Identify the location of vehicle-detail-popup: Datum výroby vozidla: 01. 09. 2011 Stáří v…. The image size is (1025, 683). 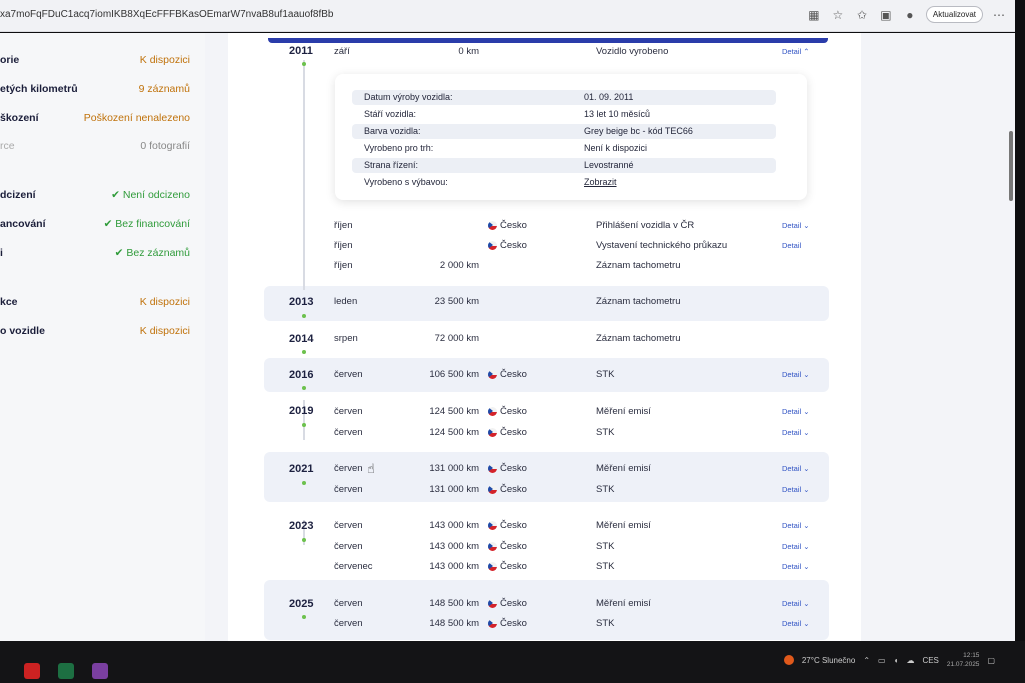
(571, 137).